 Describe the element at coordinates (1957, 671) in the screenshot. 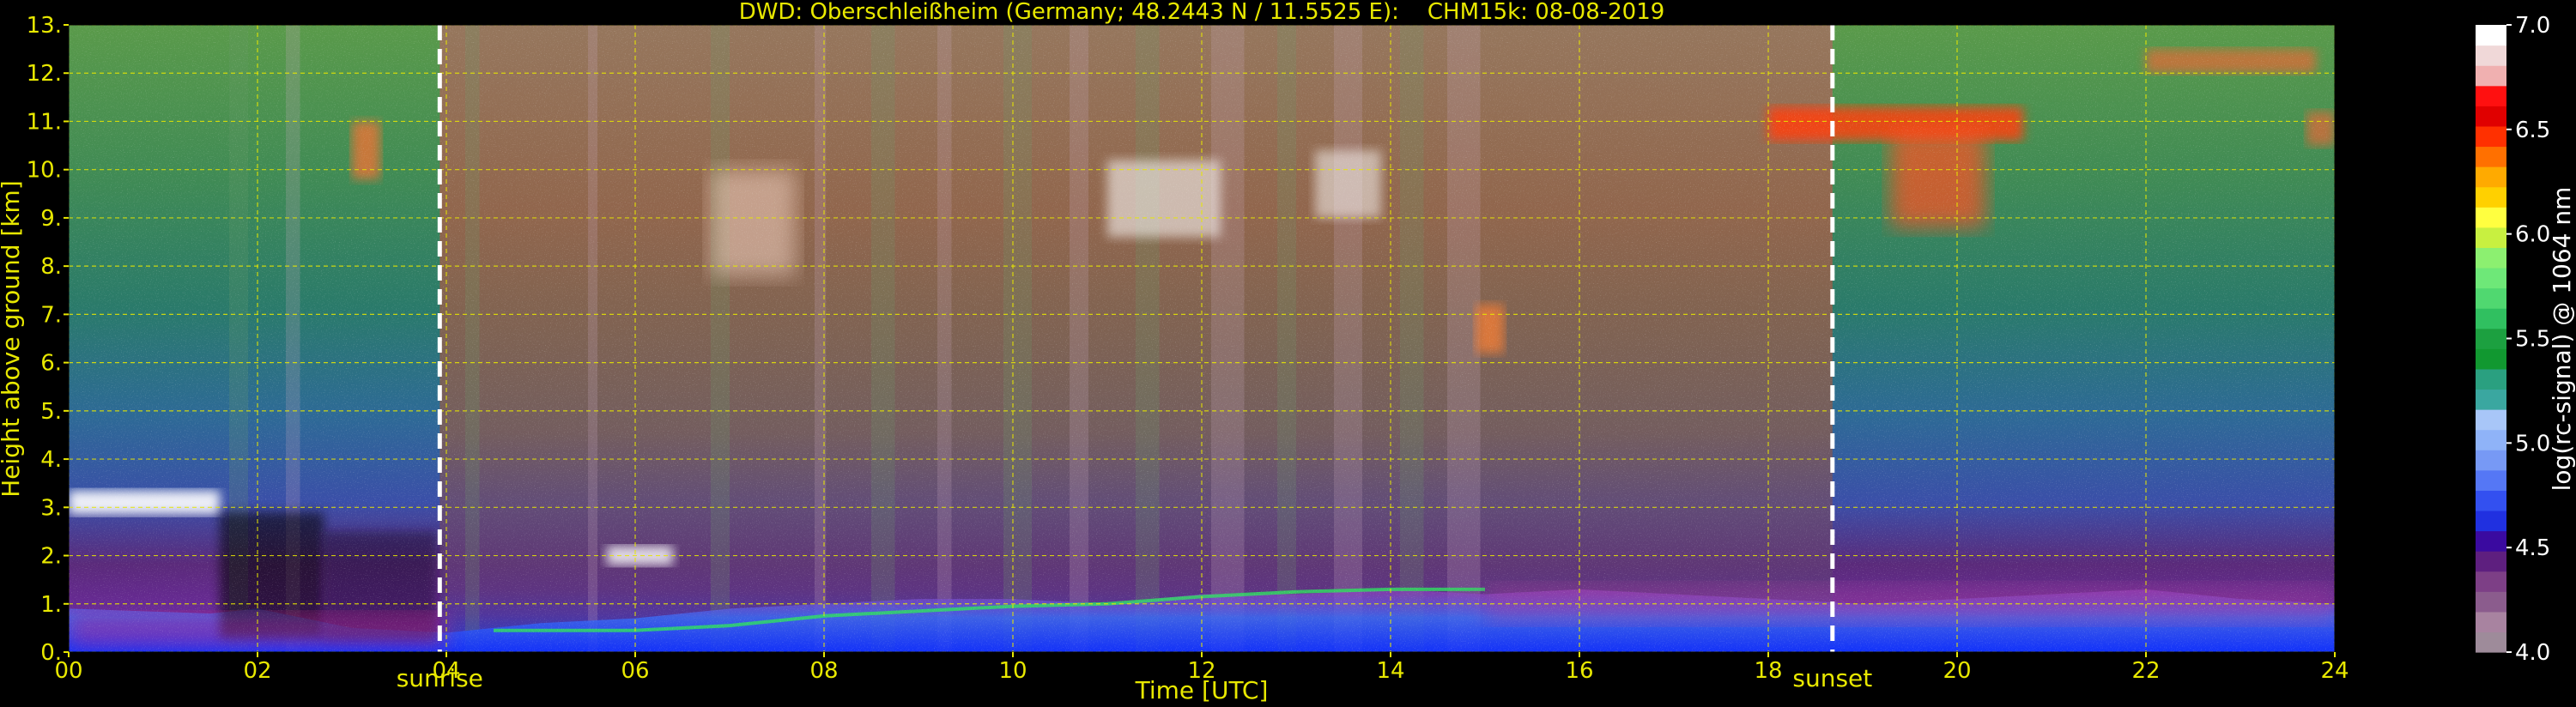

I see `x-tick-label: 20` at that location.